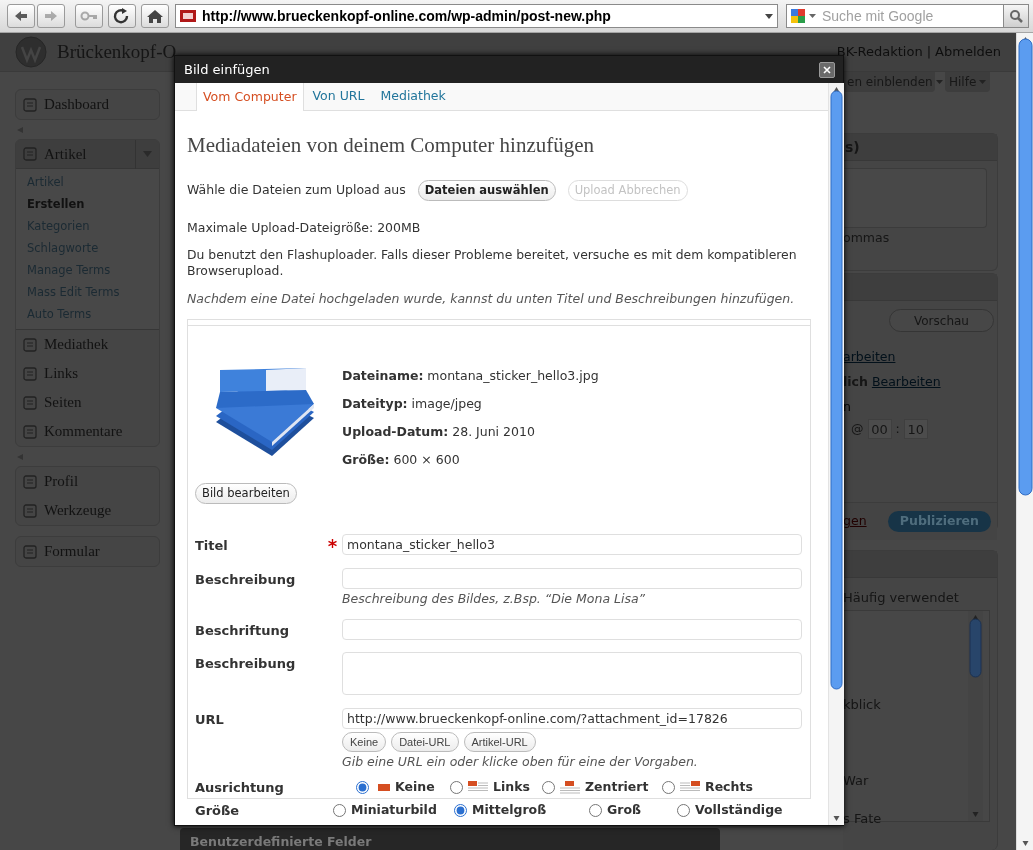 The height and width of the screenshot is (850, 1033). What do you see at coordinates (617, 787) in the screenshot?
I see `option-label: Zentriert` at bounding box center [617, 787].